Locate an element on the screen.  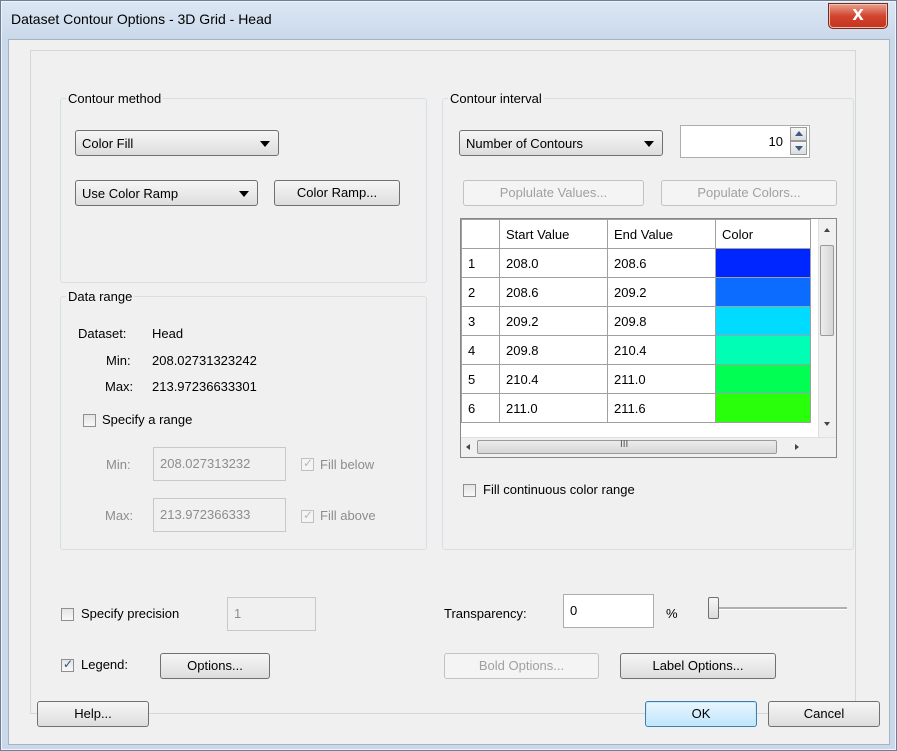
max-label: Max: is located at coordinates (119, 386).